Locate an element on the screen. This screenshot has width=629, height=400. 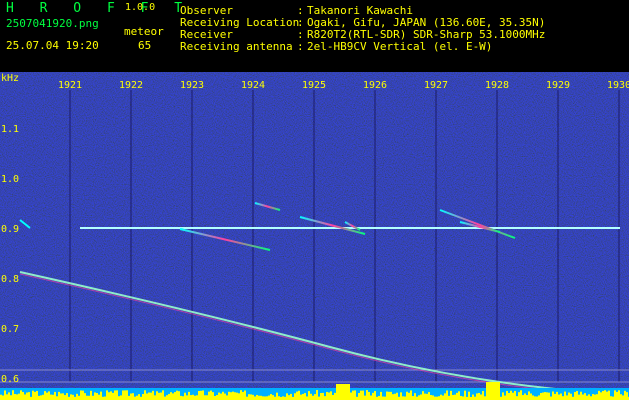
antenna-value: 2el-HB9CV Vertical (el. E-W) is located at coordinates (400, 46).